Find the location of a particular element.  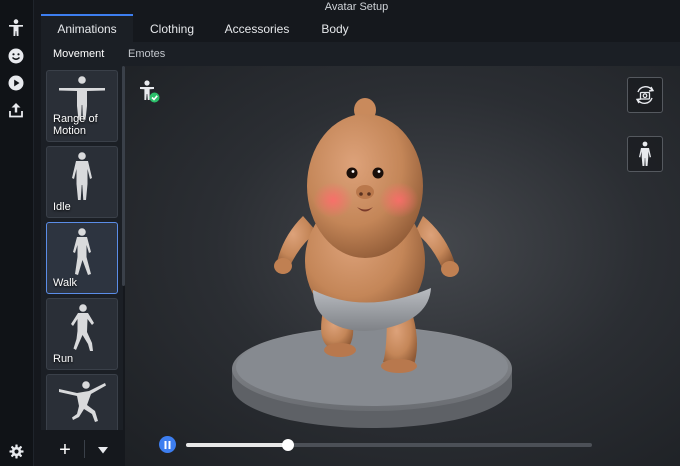

tab-clothing: Clothing is located at coordinates (172, 29).